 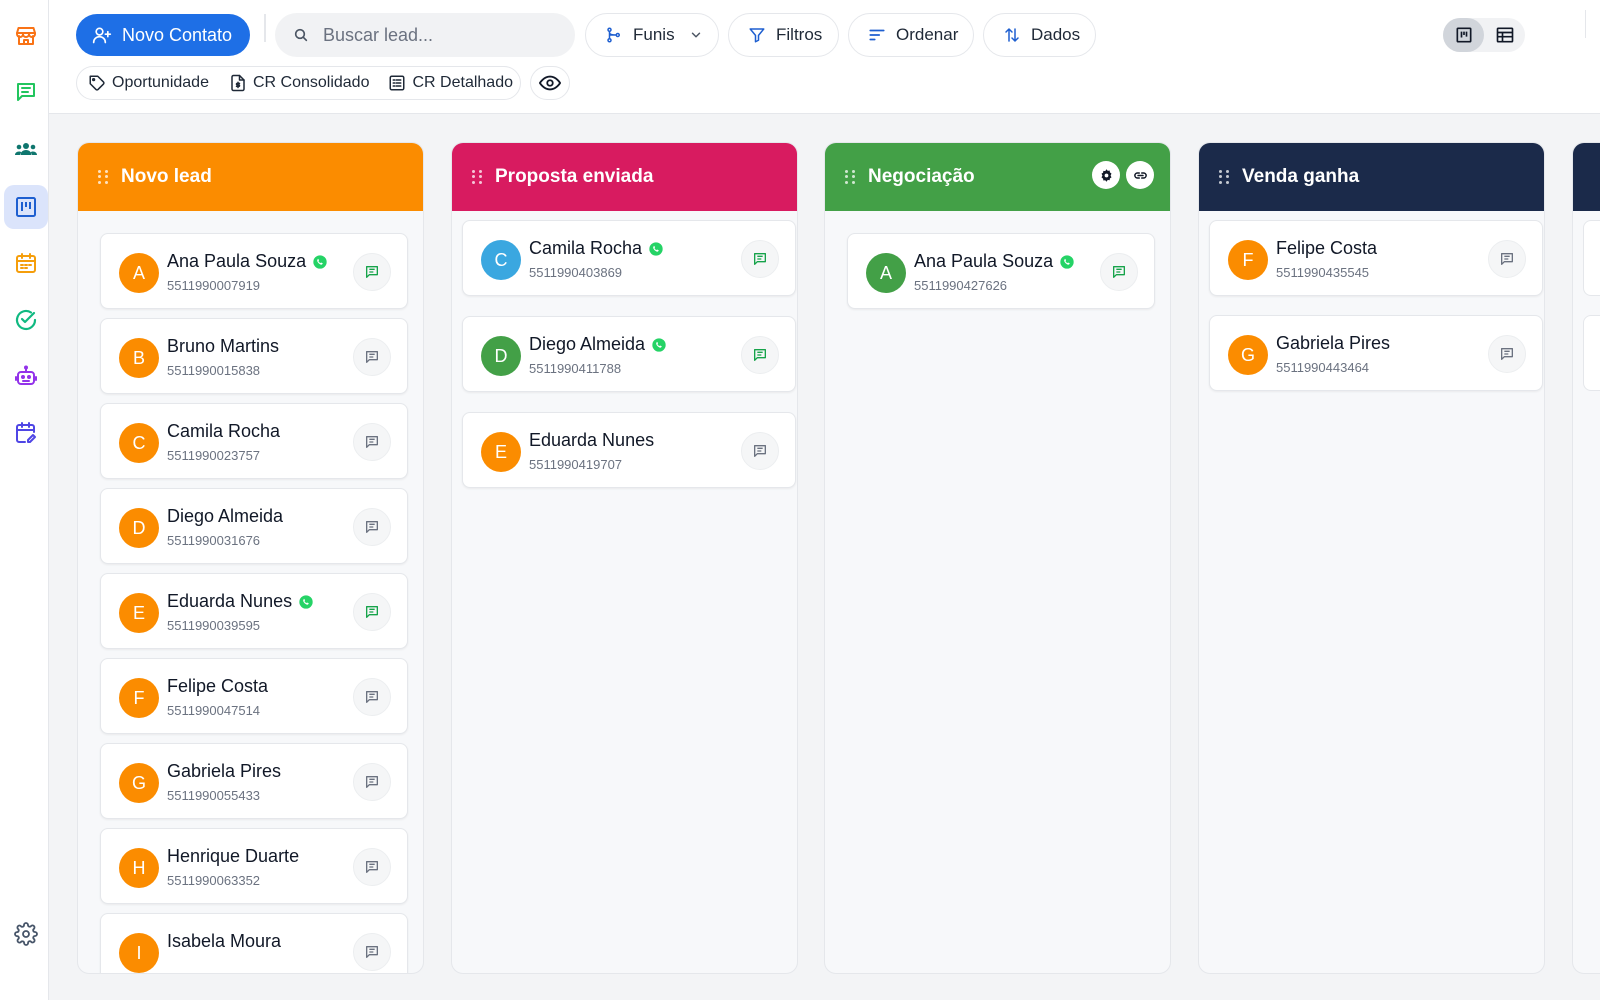 What do you see at coordinates (254, 781) in the screenshot?
I see `lead-card: G Gabriela Pires 5511990055433` at bounding box center [254, 781].